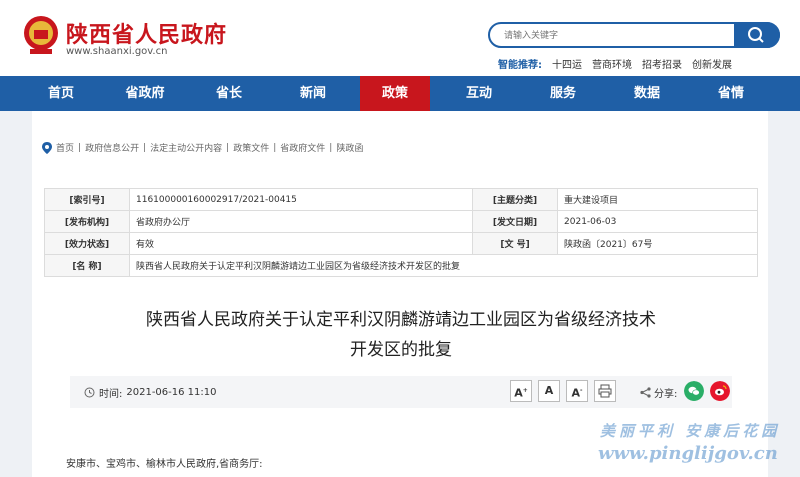 This screenshot has height=477, width=800. I want to click on breadcrumb-link: 省政府文件, so click(302, 147).